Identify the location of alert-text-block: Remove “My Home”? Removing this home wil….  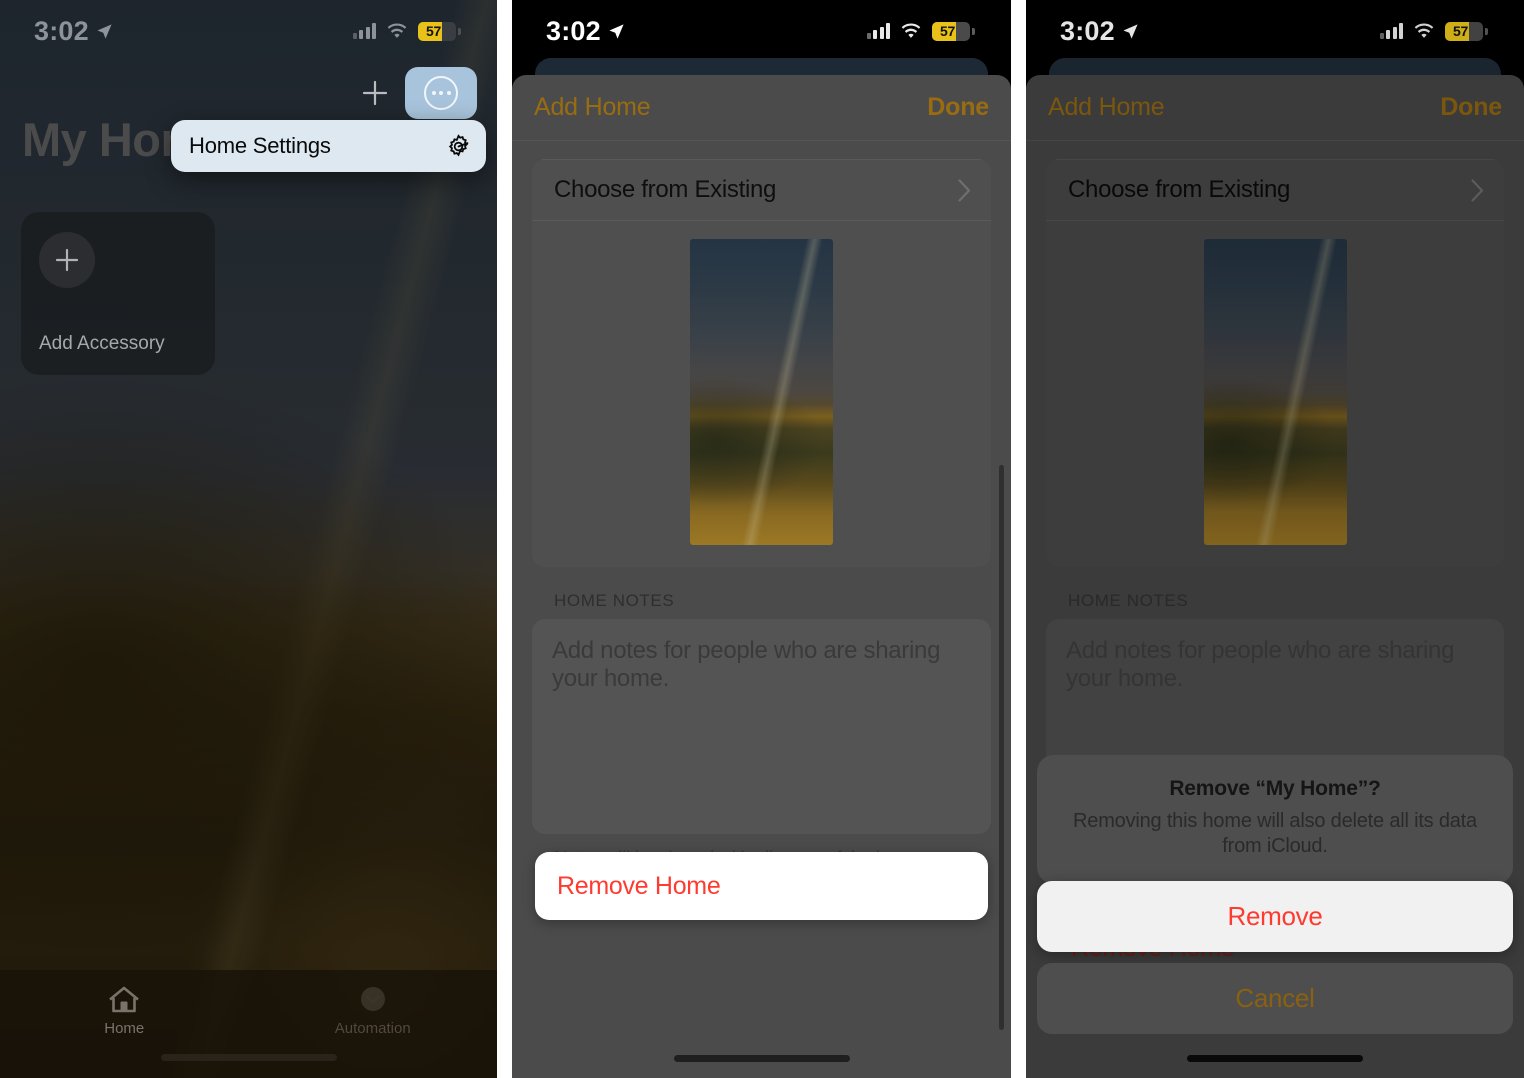
(1275, 819).